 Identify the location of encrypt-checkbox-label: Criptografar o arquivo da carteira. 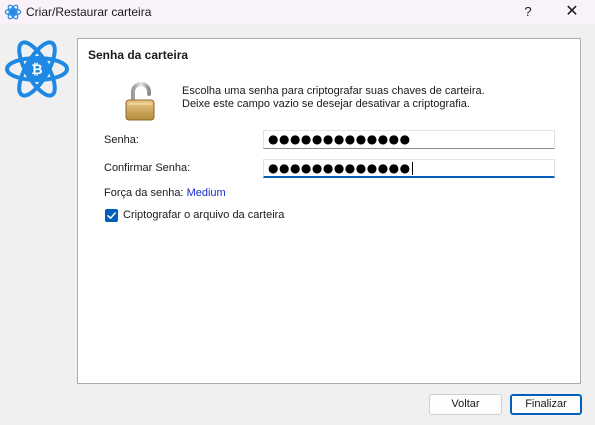
(203, 215).